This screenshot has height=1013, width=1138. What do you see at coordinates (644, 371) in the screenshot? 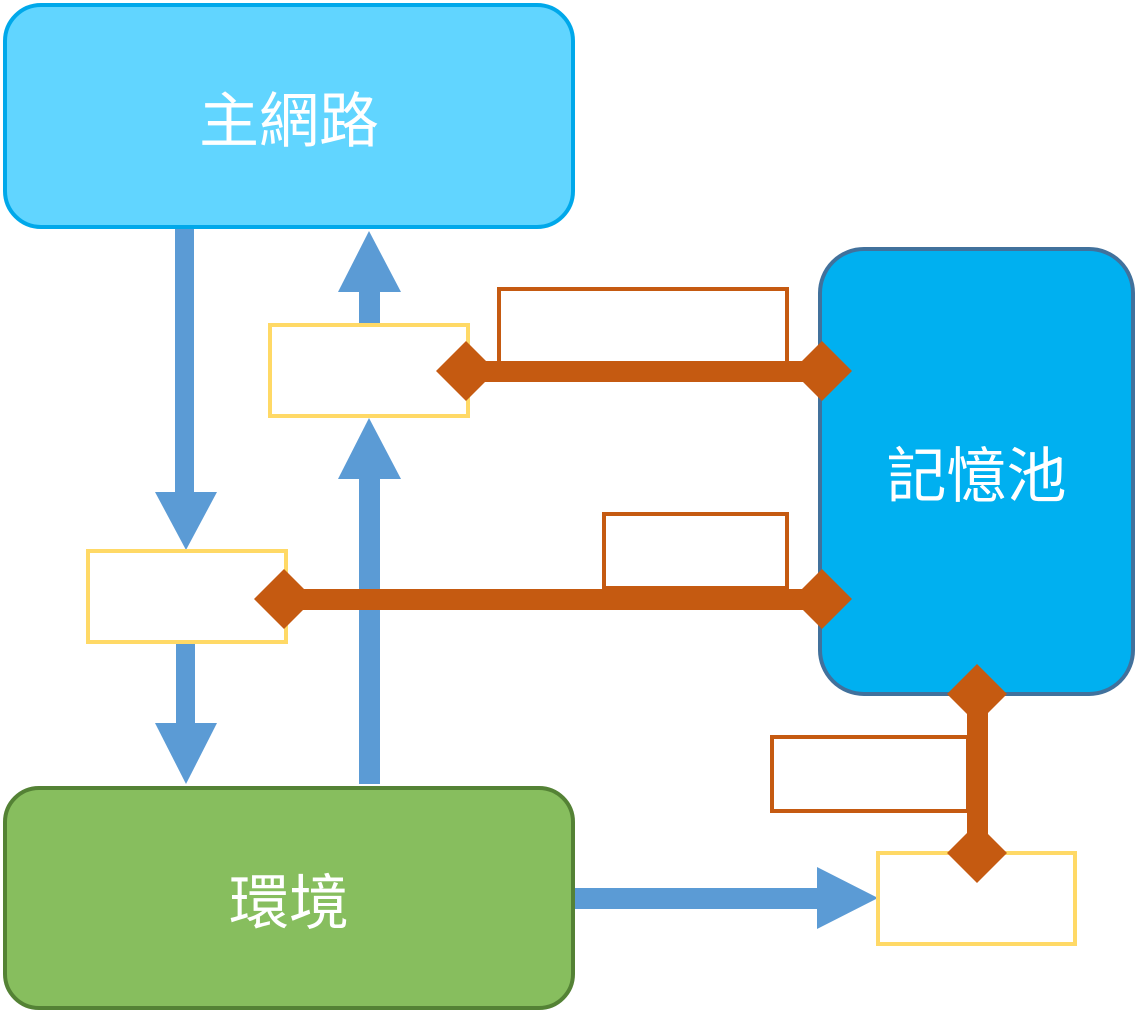
I see `memory-link-top-line` at bounding box center [644, 371].